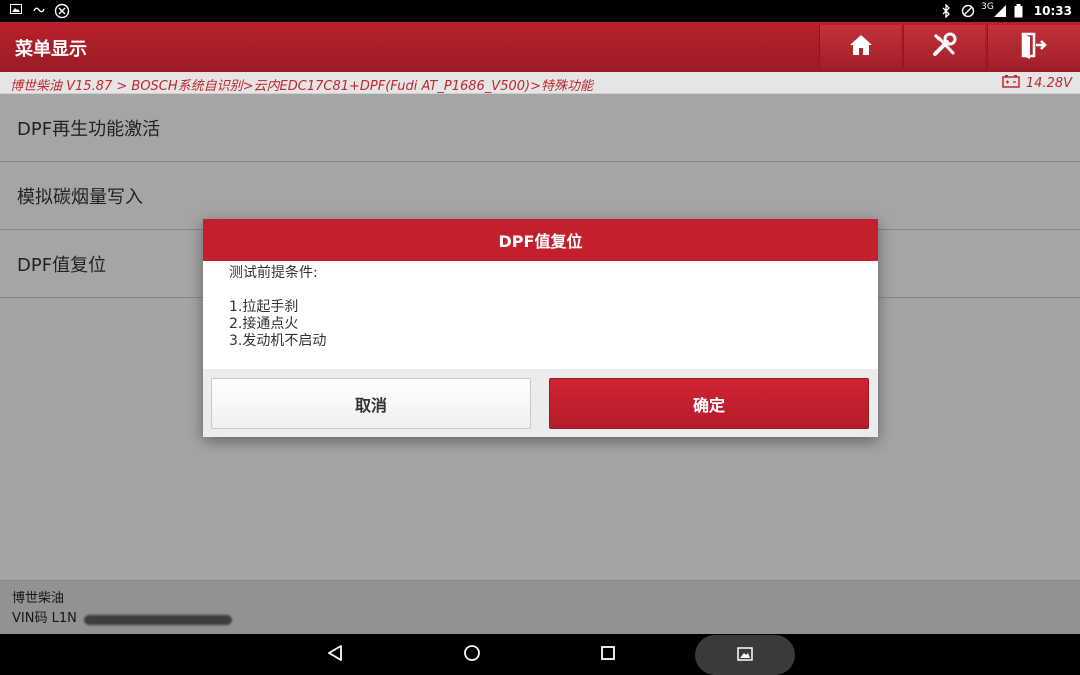 The image size is (1080, 675). I want to click on usb-icon, so click(39, 10).